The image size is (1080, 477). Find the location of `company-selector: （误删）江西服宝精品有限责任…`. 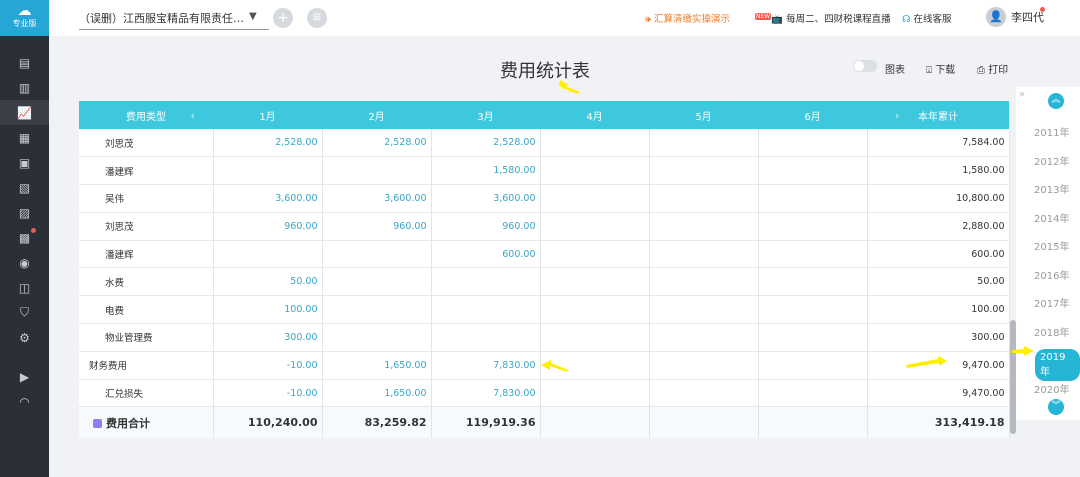

company-selector: （误删）江西服宝精品有限责任… is located at coordinates (174, 20).